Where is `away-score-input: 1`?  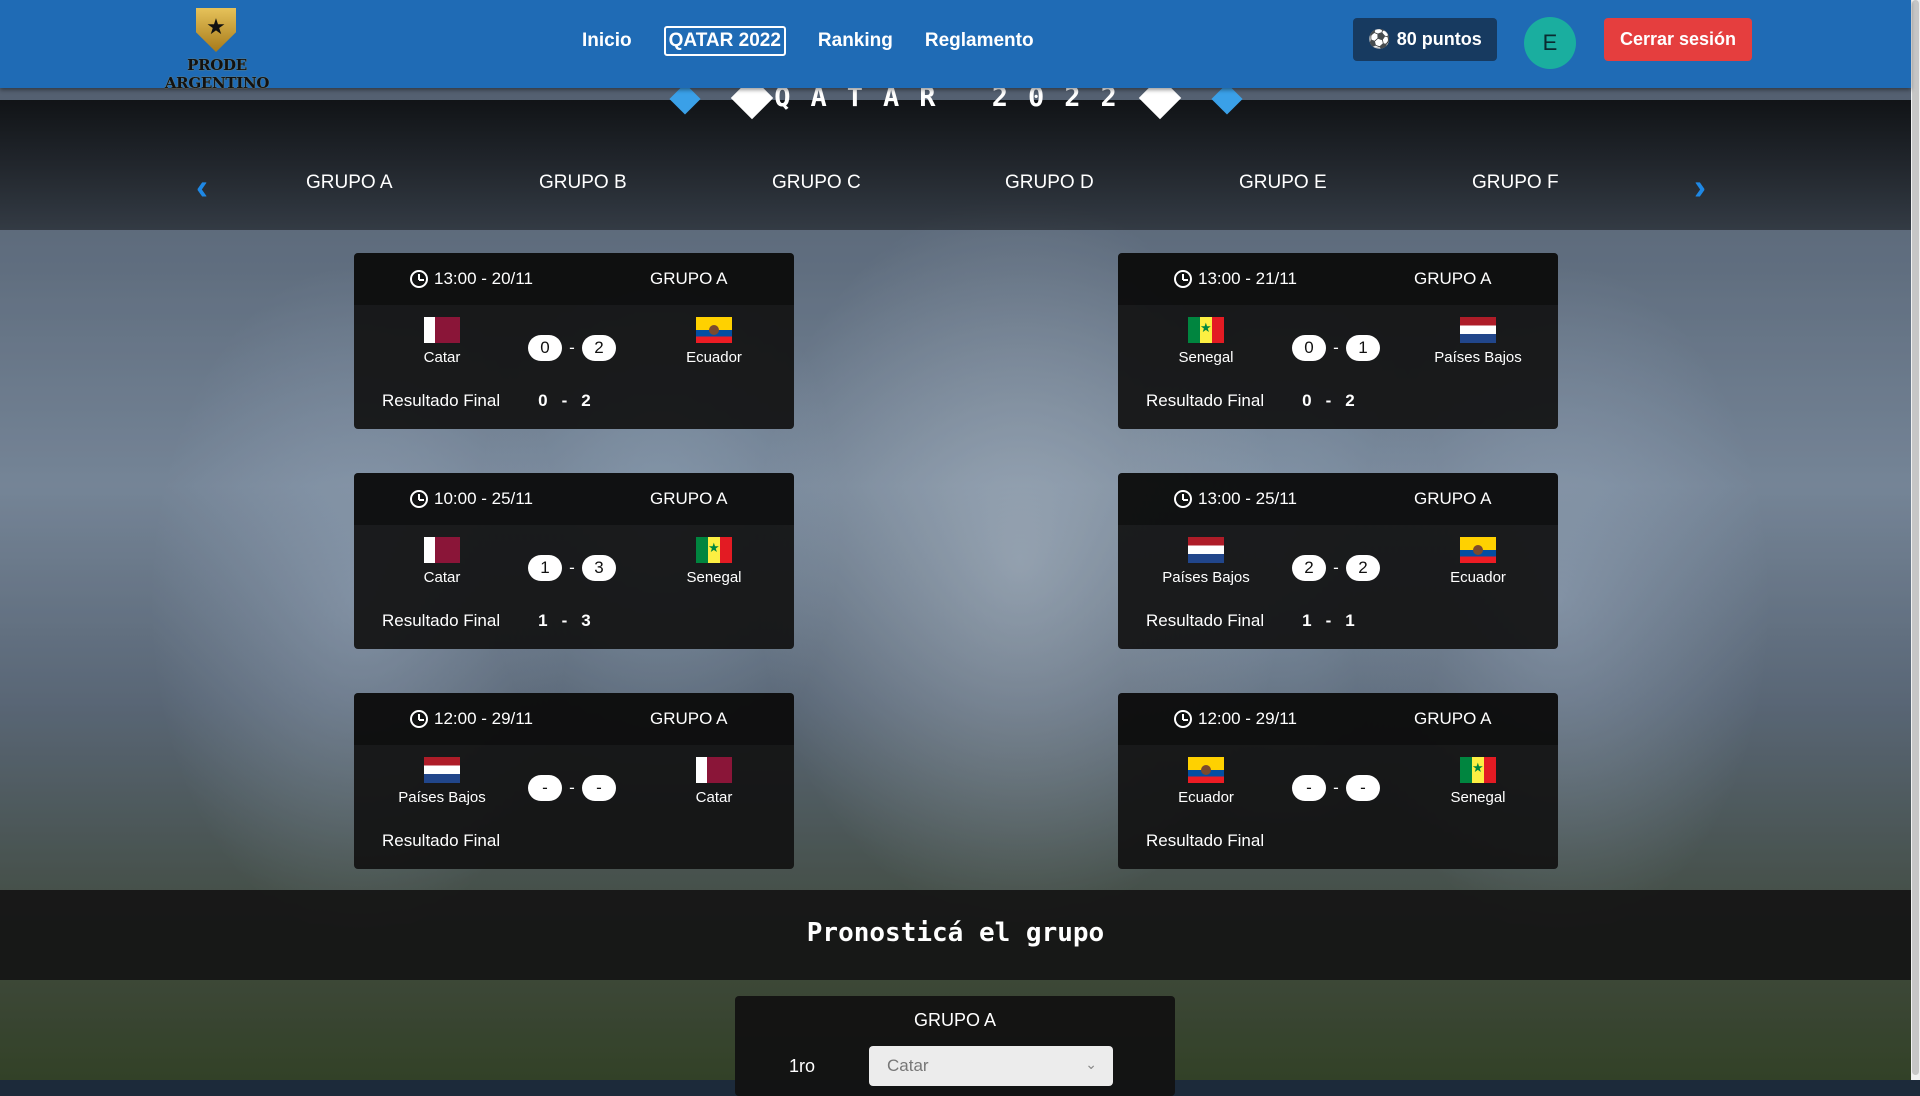 away-score-input: 1 is located at coordinates (1363, 348).